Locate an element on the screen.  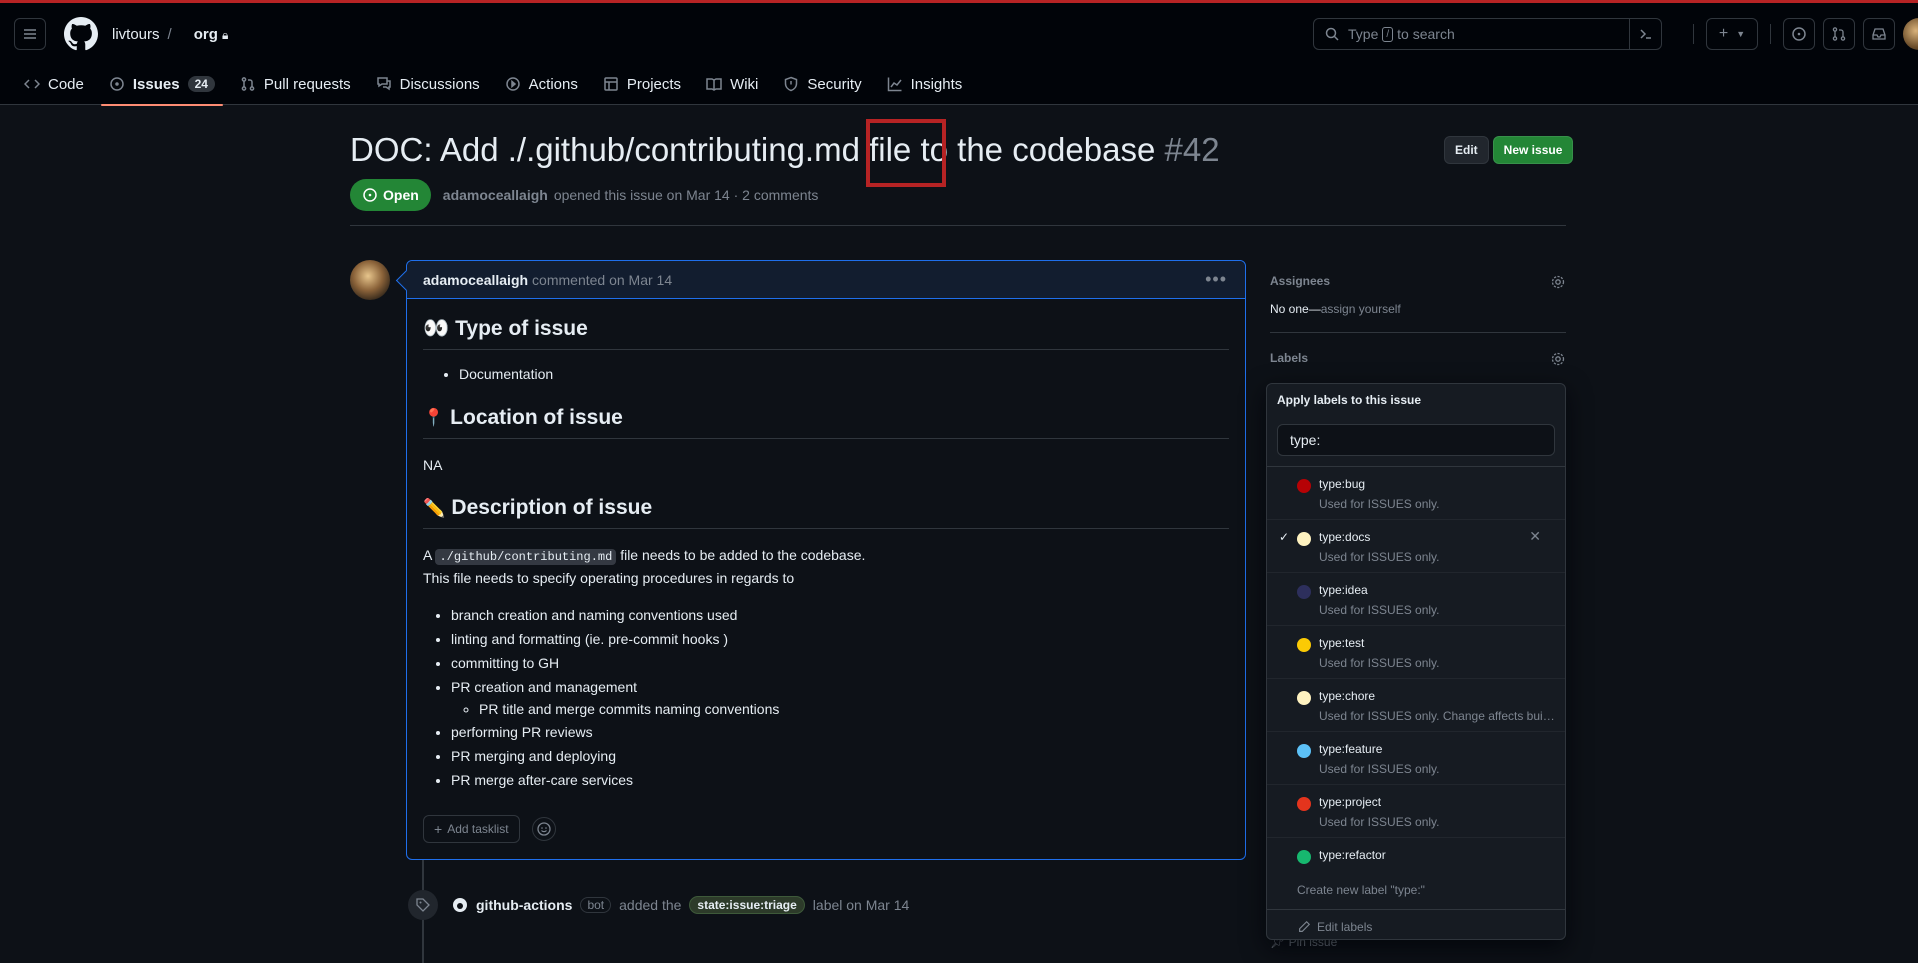
add-tasklist-label: Add tasklist is located at coordinates (478, 829).